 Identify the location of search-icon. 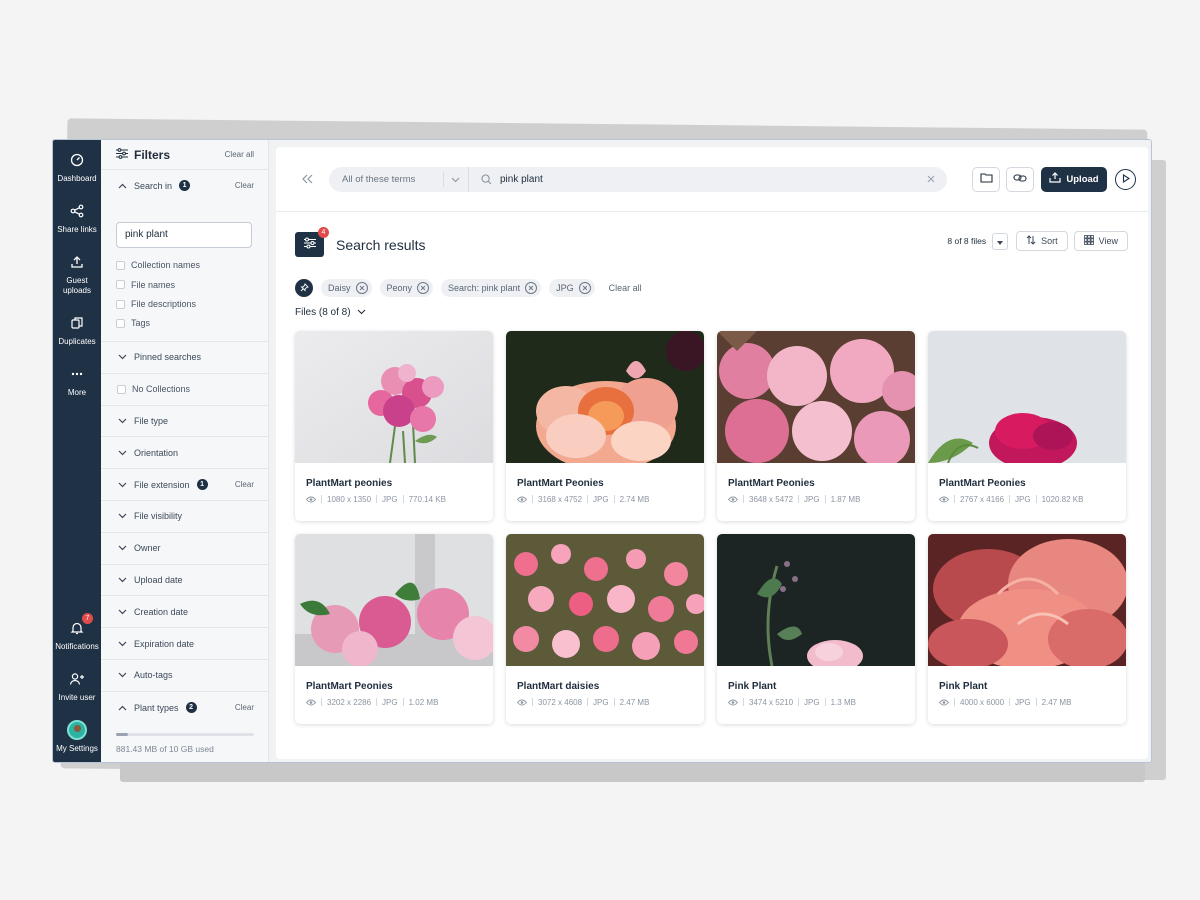
(487, 179).